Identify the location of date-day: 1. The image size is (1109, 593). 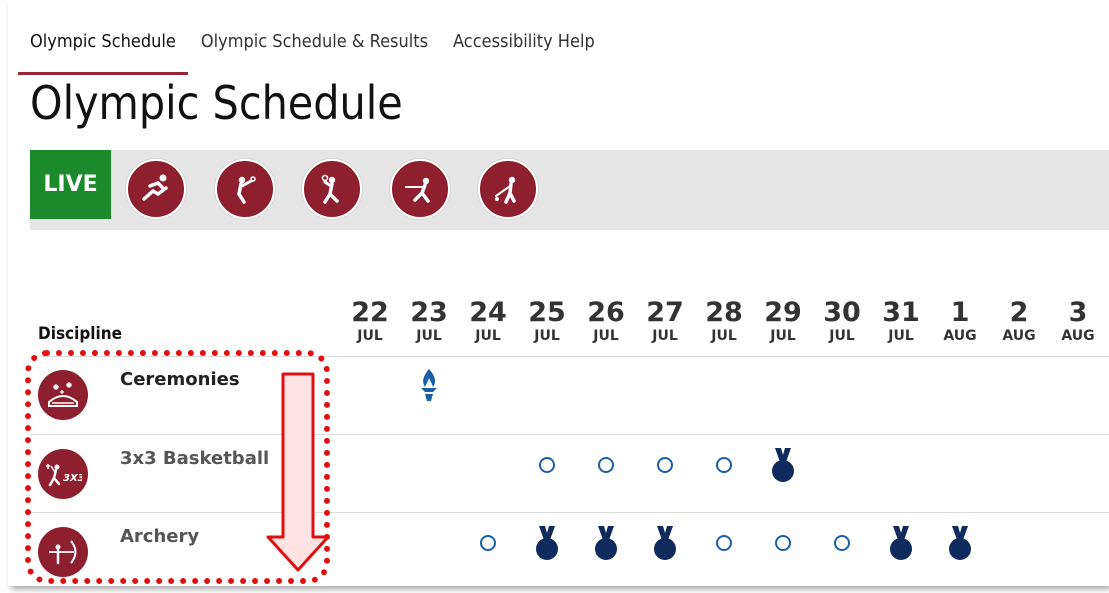
(960, 312).